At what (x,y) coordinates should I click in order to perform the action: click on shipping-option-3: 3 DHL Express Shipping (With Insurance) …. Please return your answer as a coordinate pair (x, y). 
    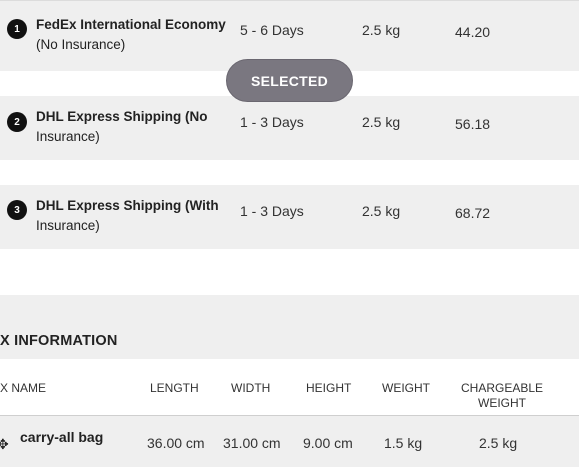
    Looking at the image, I should click on (289, 217).